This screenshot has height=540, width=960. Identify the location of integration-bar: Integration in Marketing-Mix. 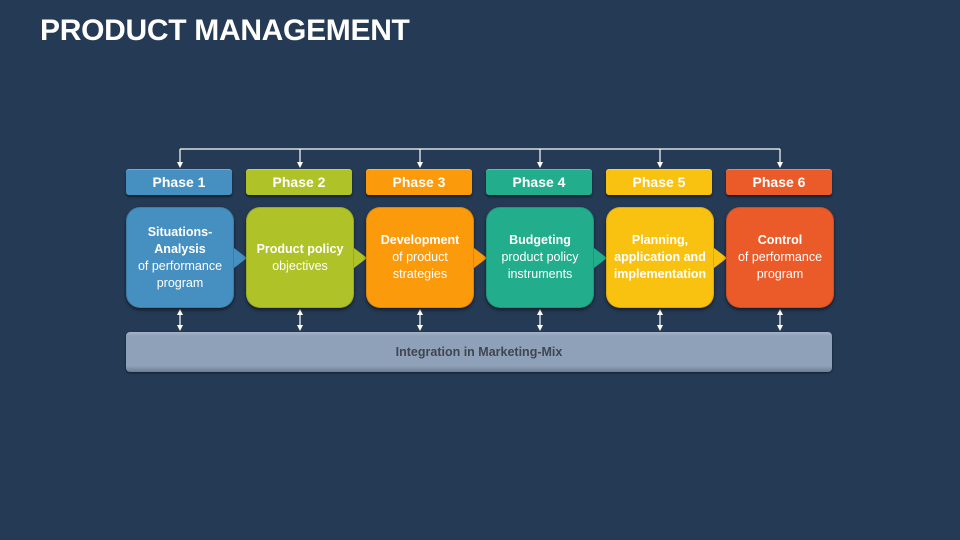
(479, 352).